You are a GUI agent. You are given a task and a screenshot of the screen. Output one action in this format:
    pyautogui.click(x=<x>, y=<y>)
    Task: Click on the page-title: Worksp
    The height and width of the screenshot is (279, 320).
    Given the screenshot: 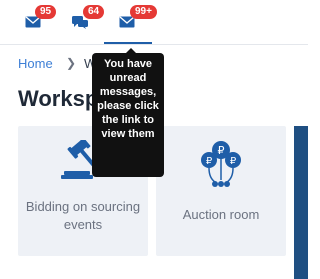 What is the action you would take?
    pyautogui.click(x=58, y=98)
    